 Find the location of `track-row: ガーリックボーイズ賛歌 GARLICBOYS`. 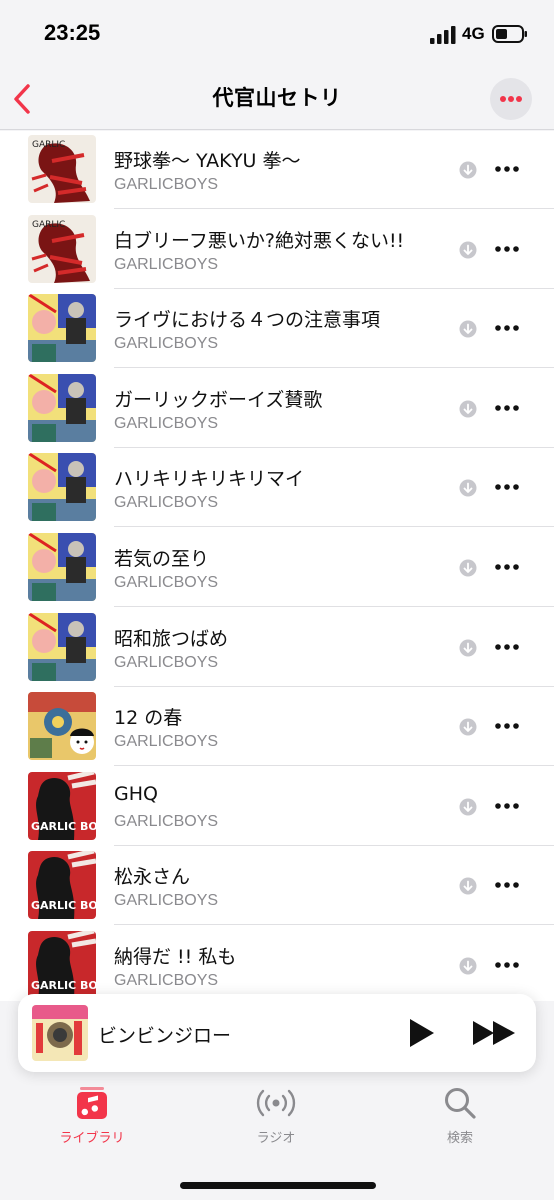

track-row: ガーリックボーイズ賛歌 GARLICBOYS is located at coordinates (277, 408).